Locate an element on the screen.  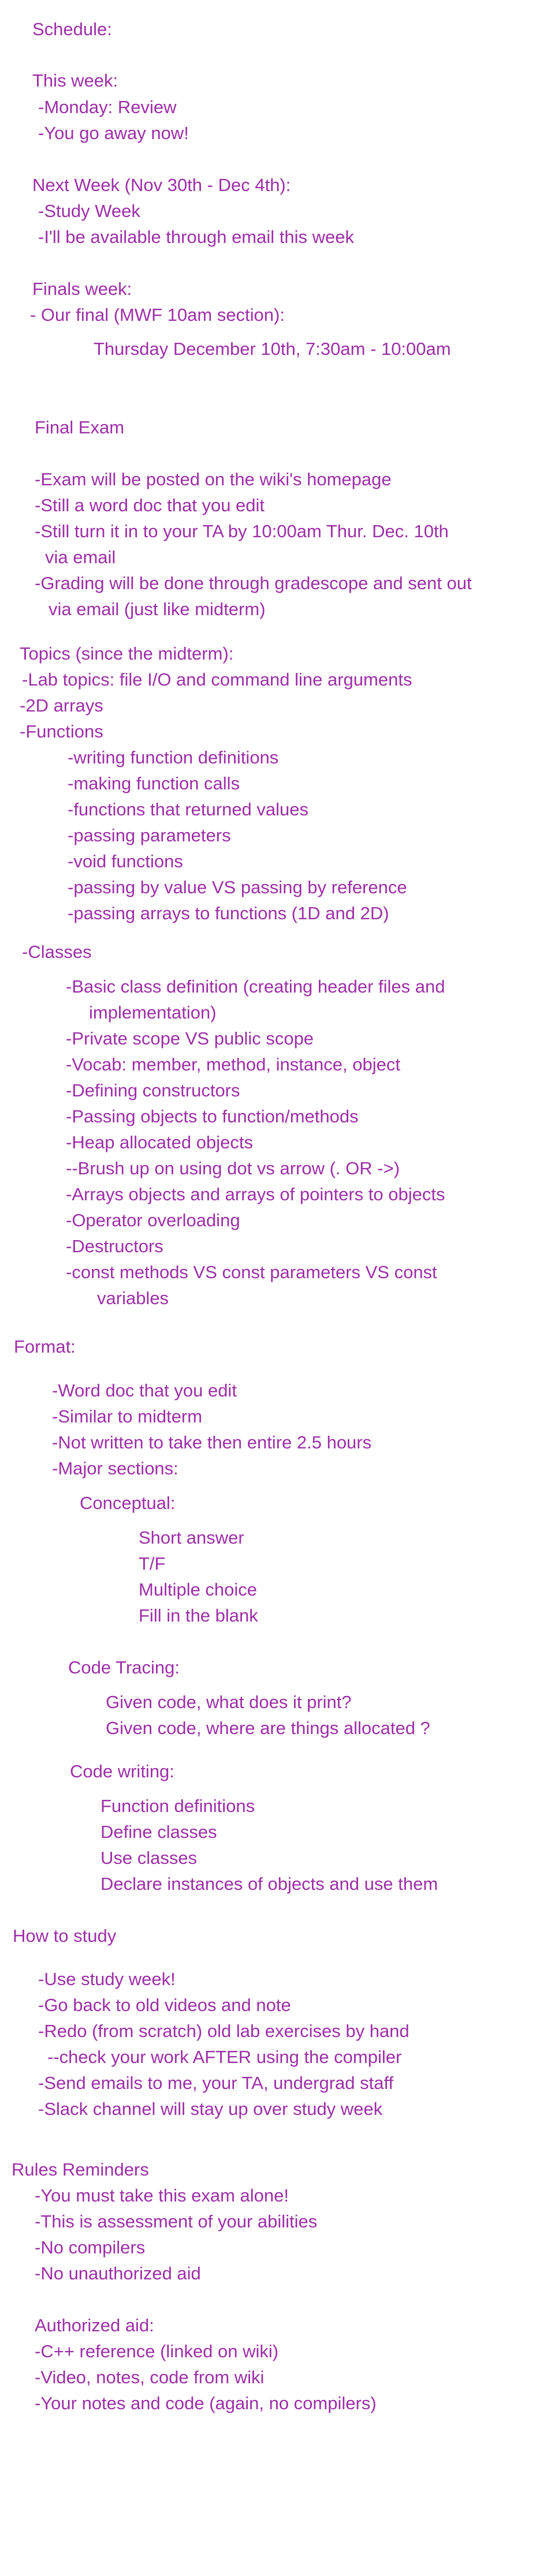
functions-item: -void functions is located at coordinates (125, 861).